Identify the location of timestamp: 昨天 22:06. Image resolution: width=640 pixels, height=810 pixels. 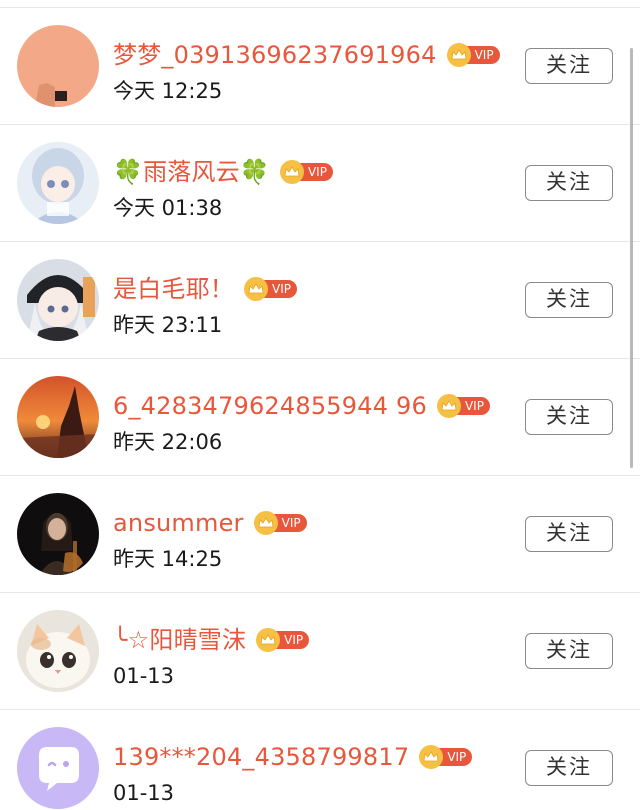
(168, 442).